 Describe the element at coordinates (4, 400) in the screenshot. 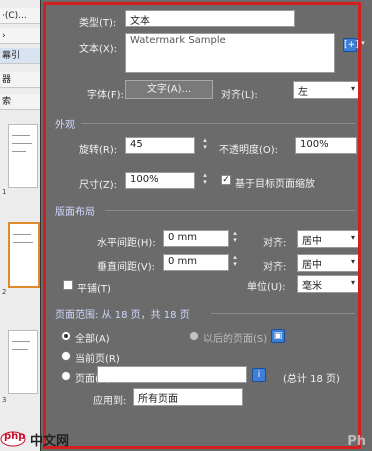

I see `thumbnail-number-3: 3` at that location.